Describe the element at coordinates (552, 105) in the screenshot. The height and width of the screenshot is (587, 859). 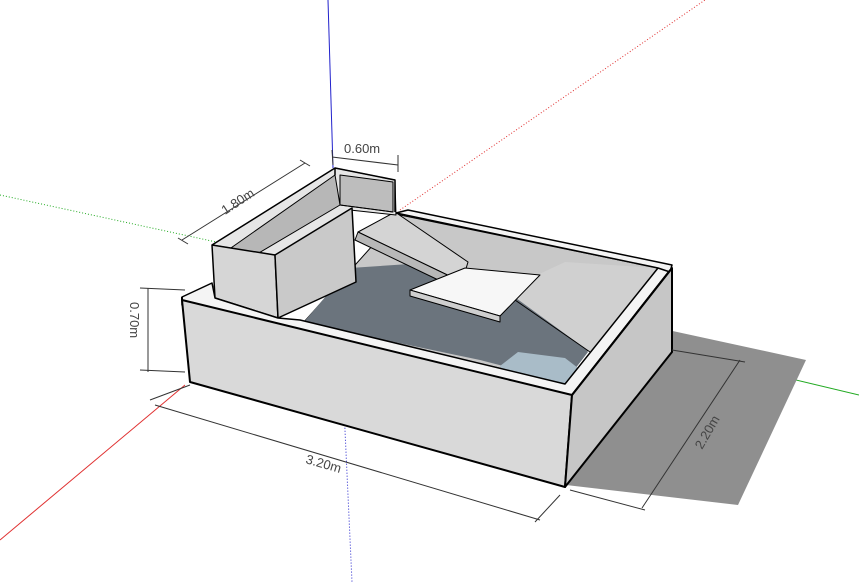
I see `axis-red-dotted` at that location.